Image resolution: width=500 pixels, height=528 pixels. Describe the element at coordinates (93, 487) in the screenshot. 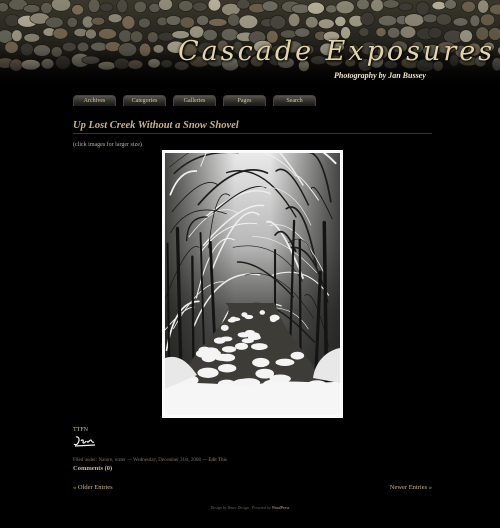

I see `older-entries-link: « Older Entries` at that location.